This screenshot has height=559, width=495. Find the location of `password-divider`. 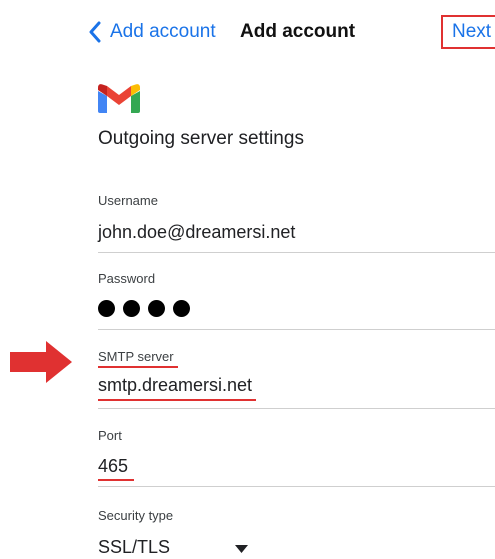

password-divider is located at coordinates (296, 329).